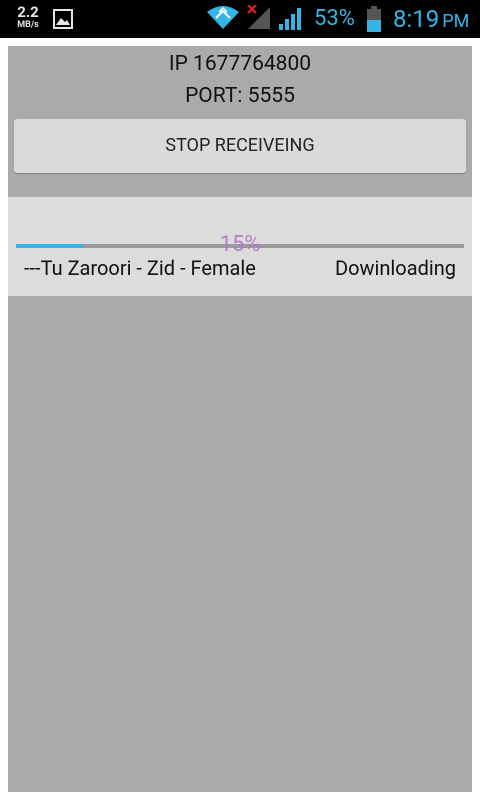 The height and width of the screenshot is (800, 480). What do you see at coordinates (223, 20) in the screenshot?
I see `wifi-icon` at bounding box center [223, 20].